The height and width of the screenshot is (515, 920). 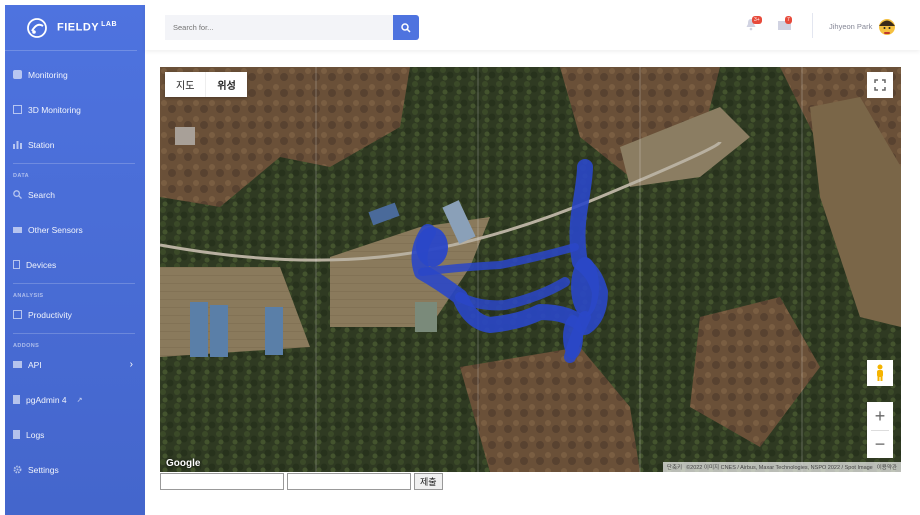 I want to click on coordinate-form: 제출, so click(x=301, y=481).